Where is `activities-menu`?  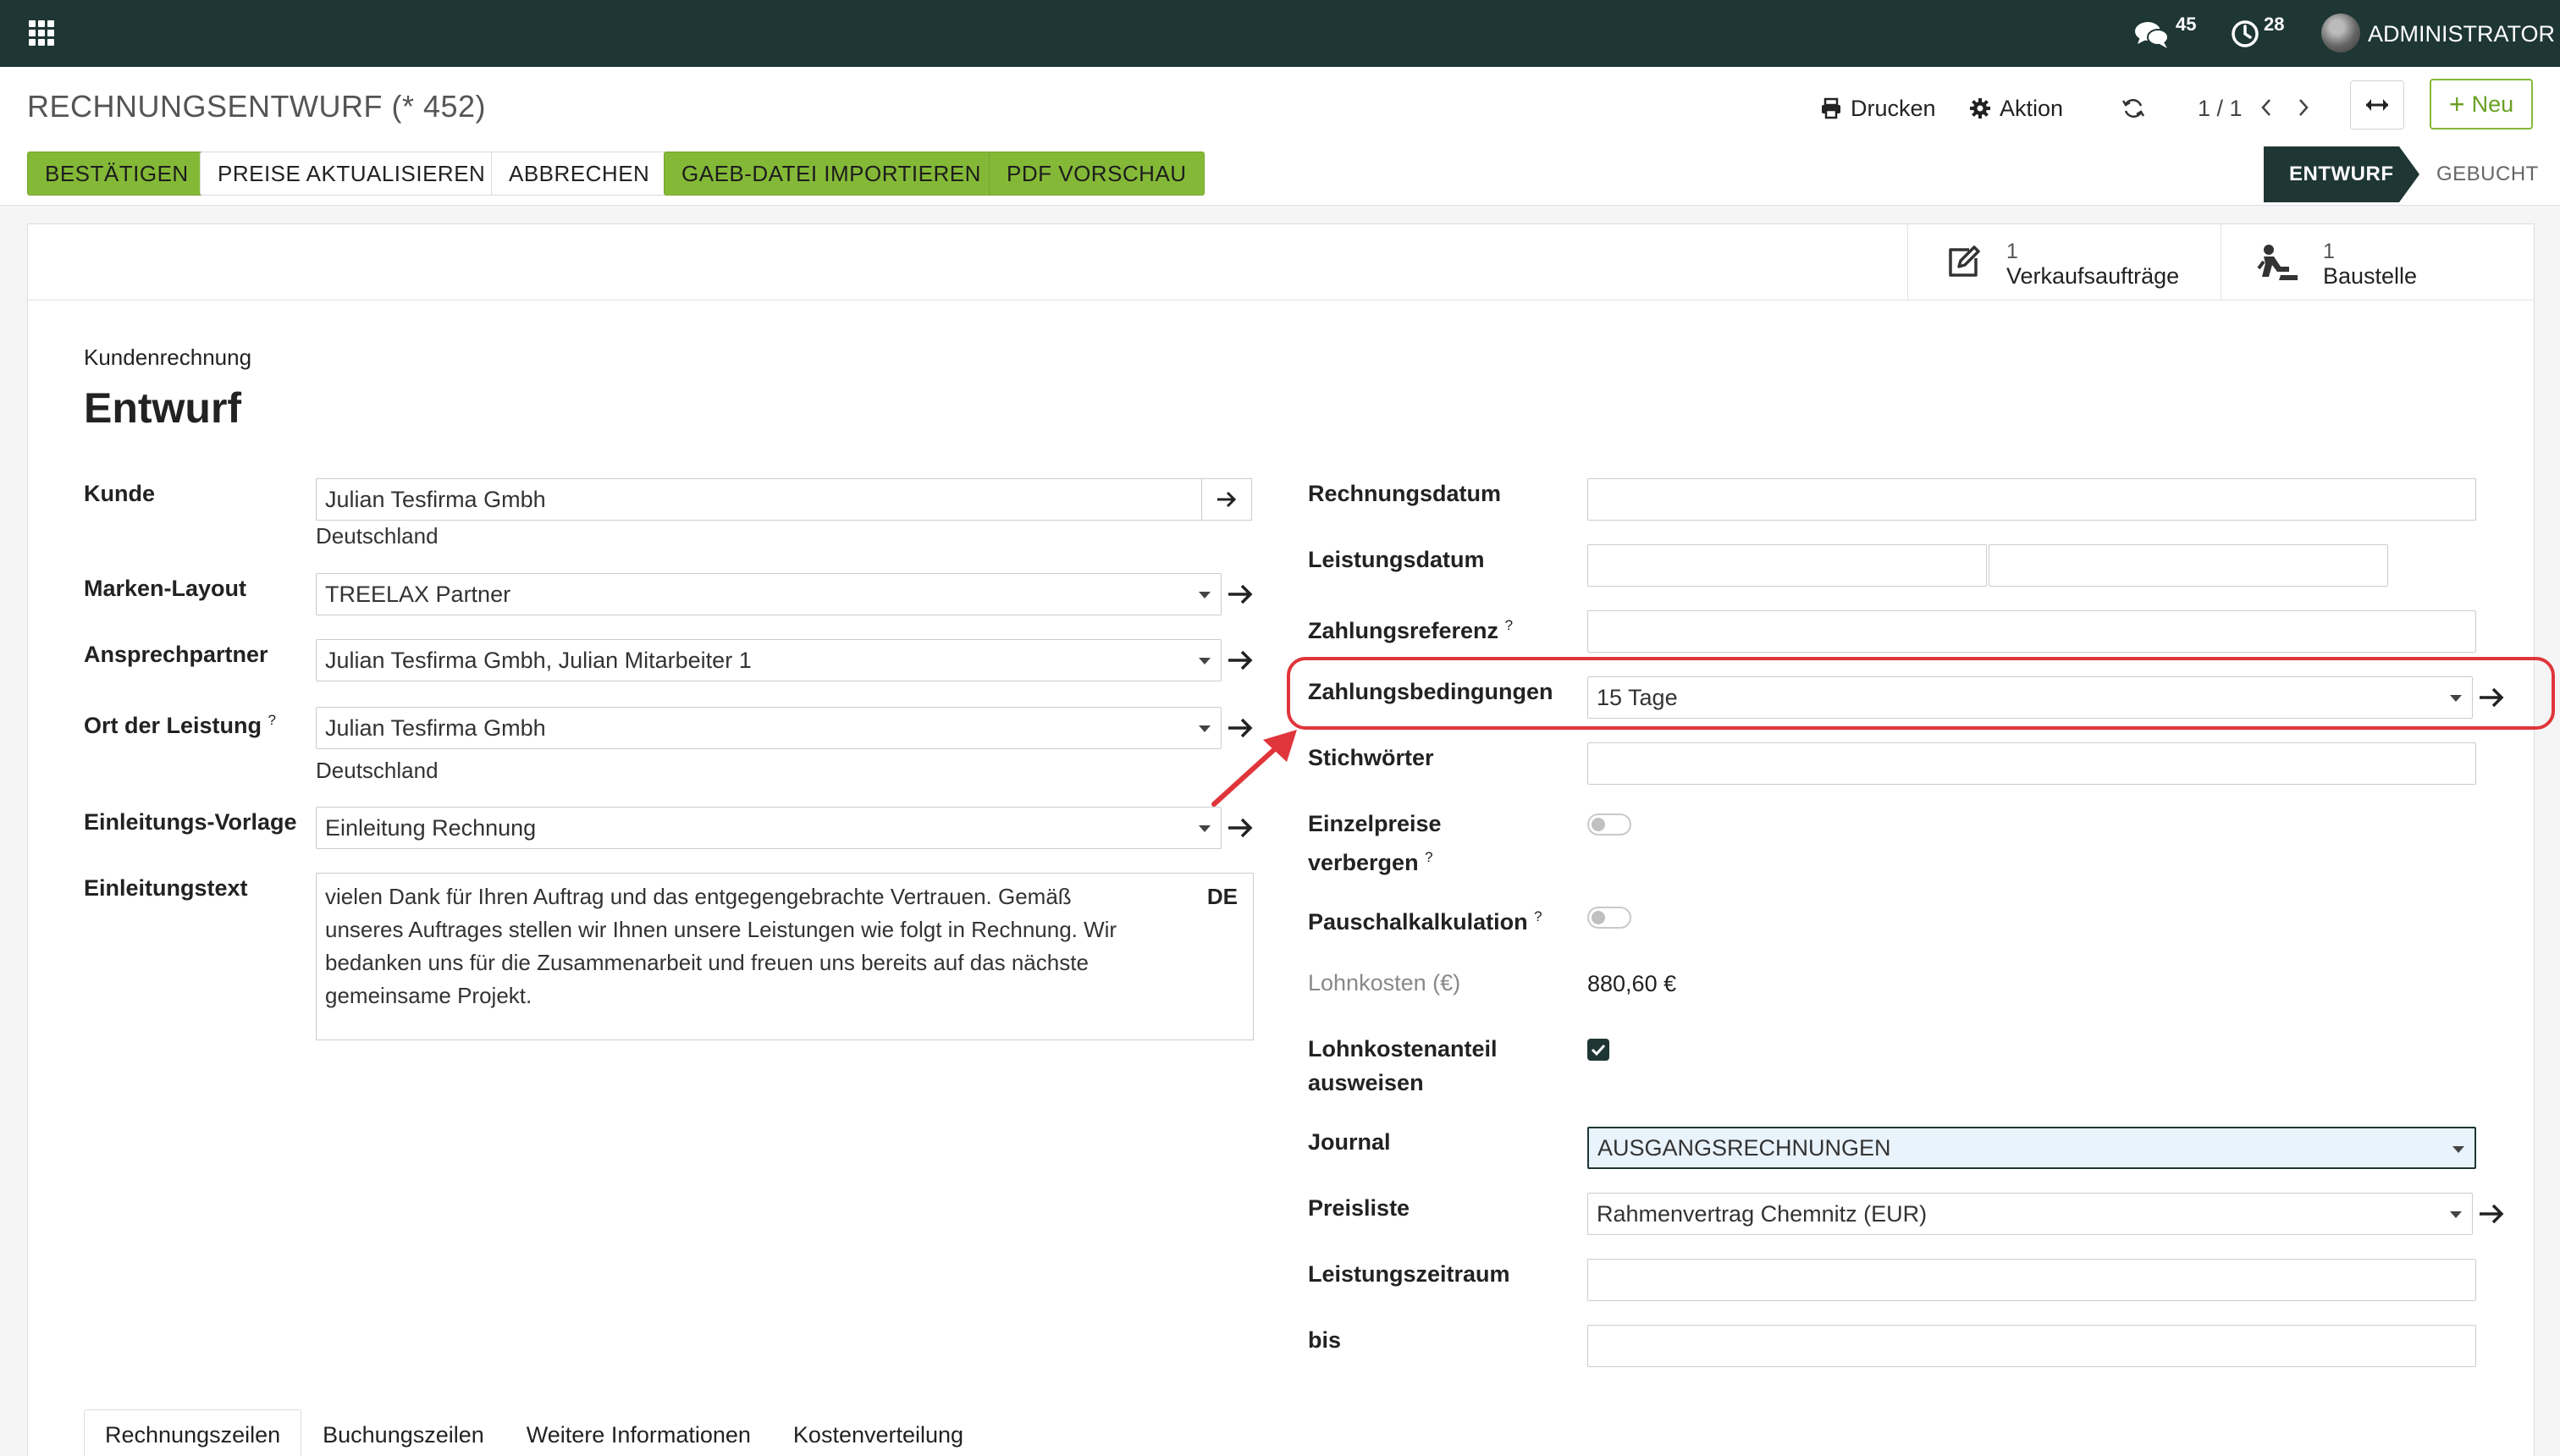 activities-menu is located at coordinates (2245, 33).